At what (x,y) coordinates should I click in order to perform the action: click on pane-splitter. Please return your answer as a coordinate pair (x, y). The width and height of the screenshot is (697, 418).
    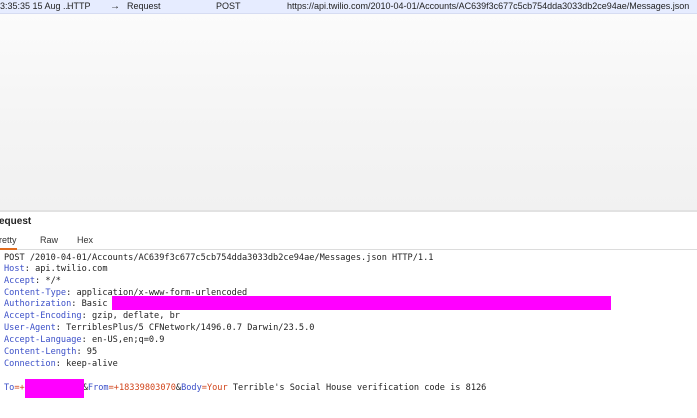
    Looking at the image, I should click on (348, 211).